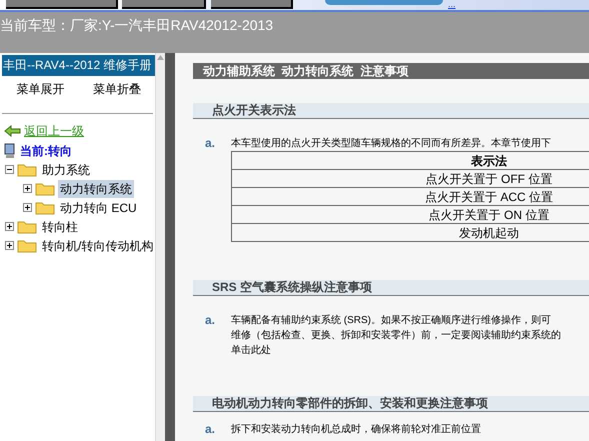  Describe the element at coordinates (116, 89) in the screenshot. I see `menu-button: 菜单折叠` at that location.